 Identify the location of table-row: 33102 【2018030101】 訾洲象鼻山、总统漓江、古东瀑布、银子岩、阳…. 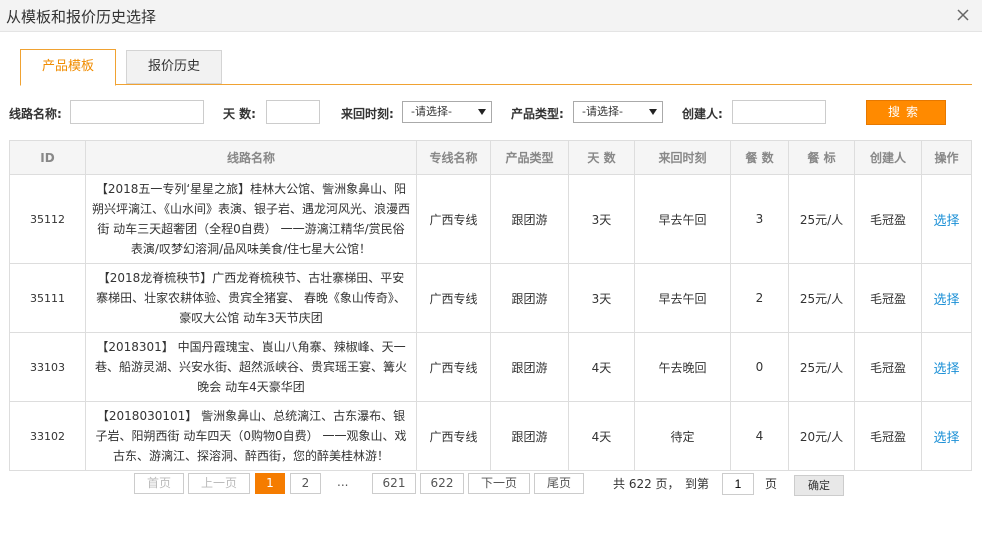
(490, 436).